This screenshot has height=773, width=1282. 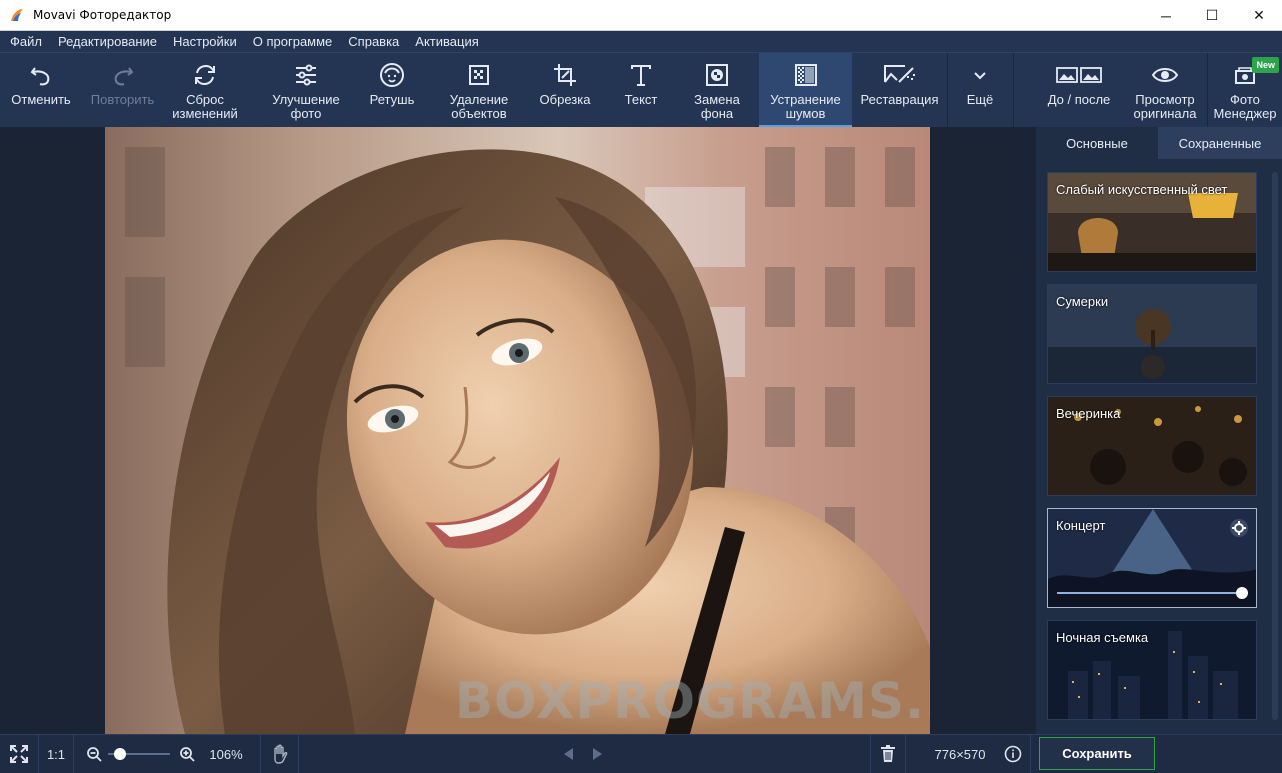 I want to click on tab-basic: Основные, so click(x=1097, y=143).